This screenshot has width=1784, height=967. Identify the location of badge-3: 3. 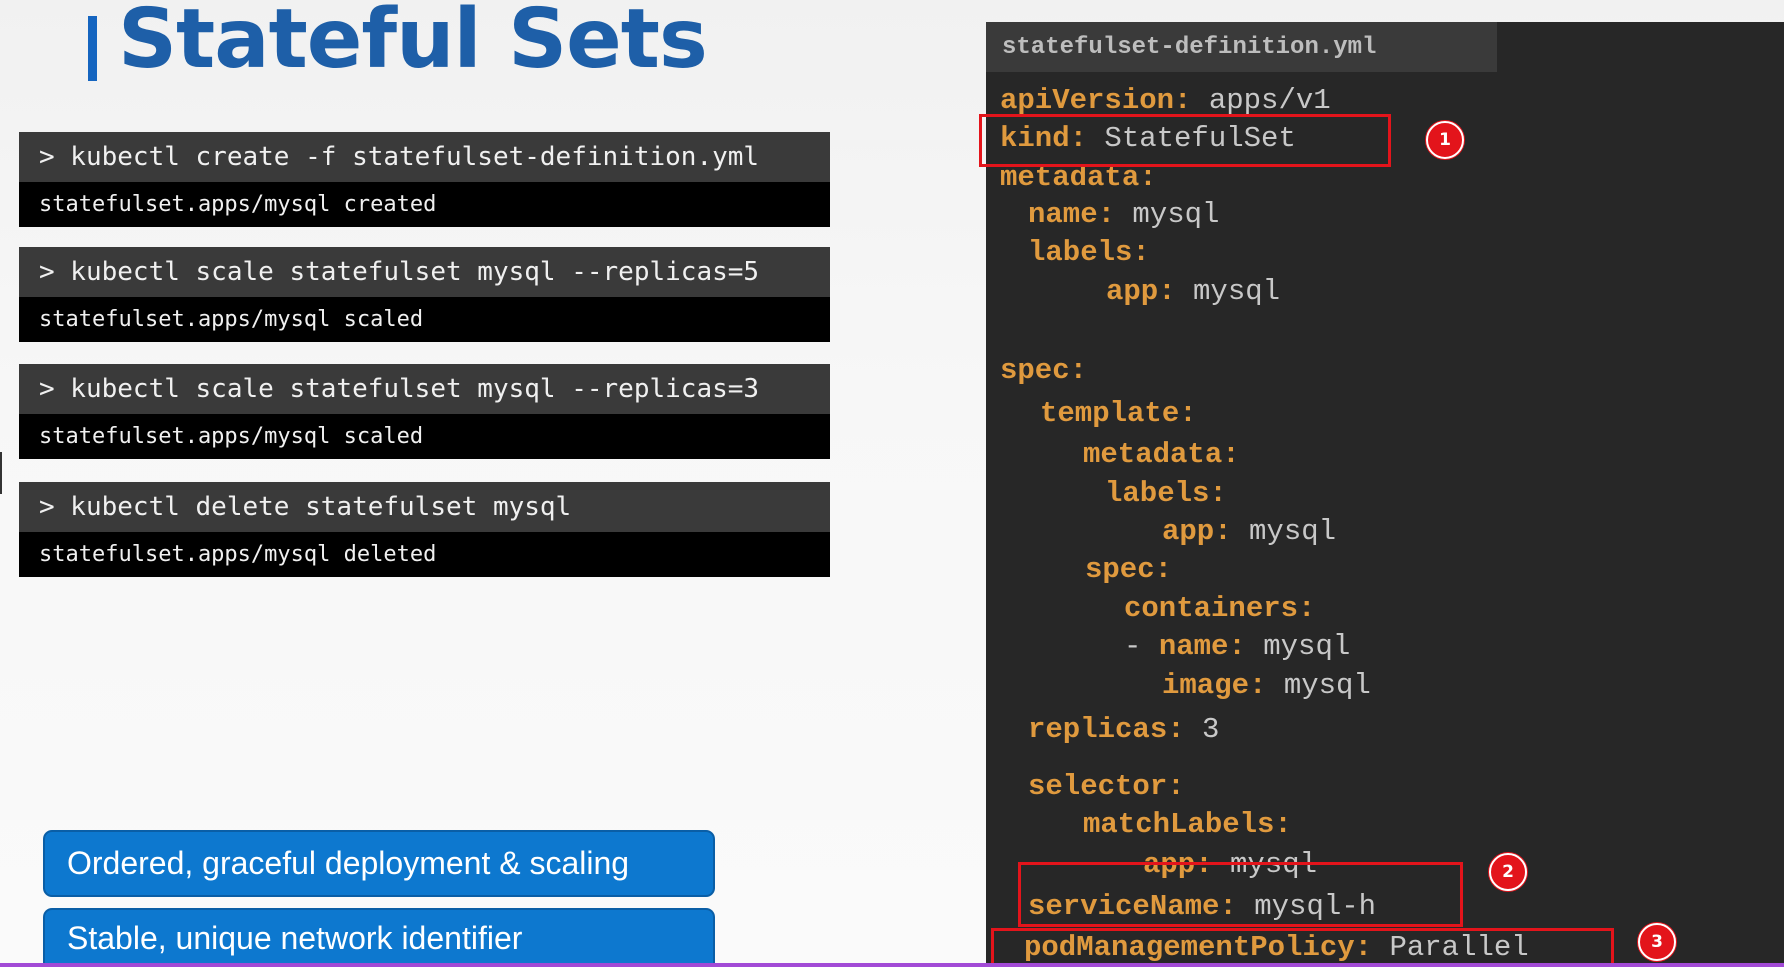
(1657, 942).